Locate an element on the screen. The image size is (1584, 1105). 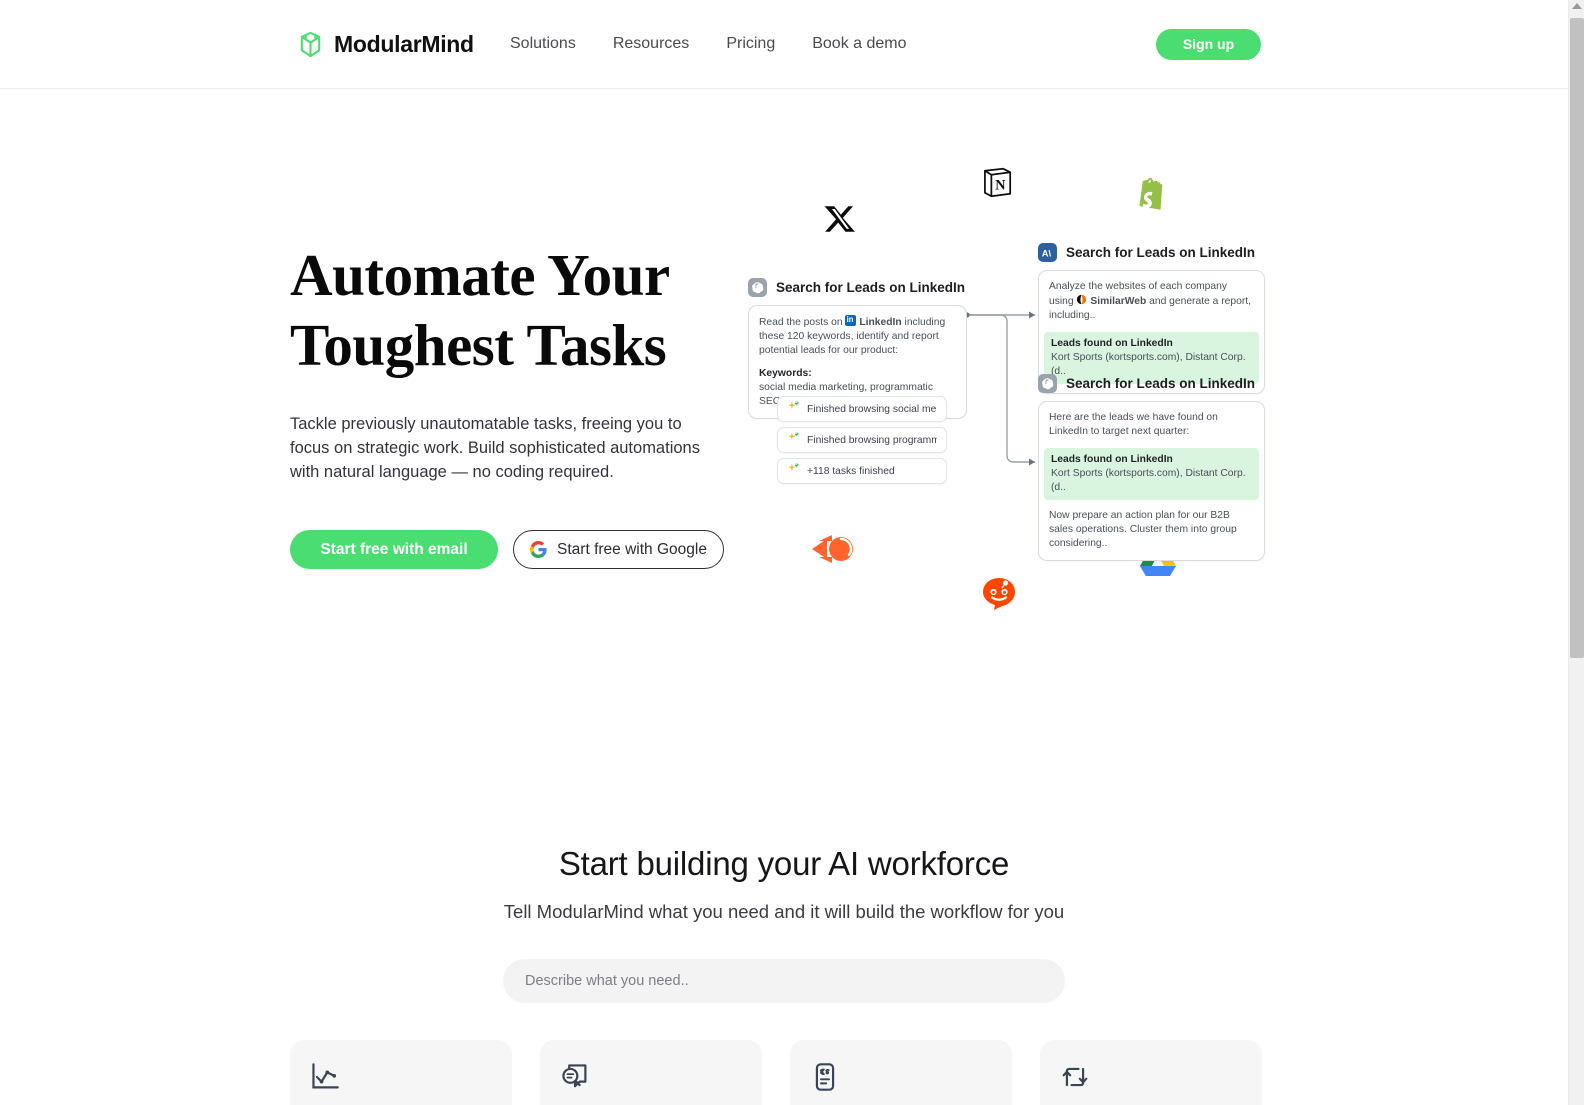
start-free-with-email-button: Start free with email is located at coordinates (394, 549).